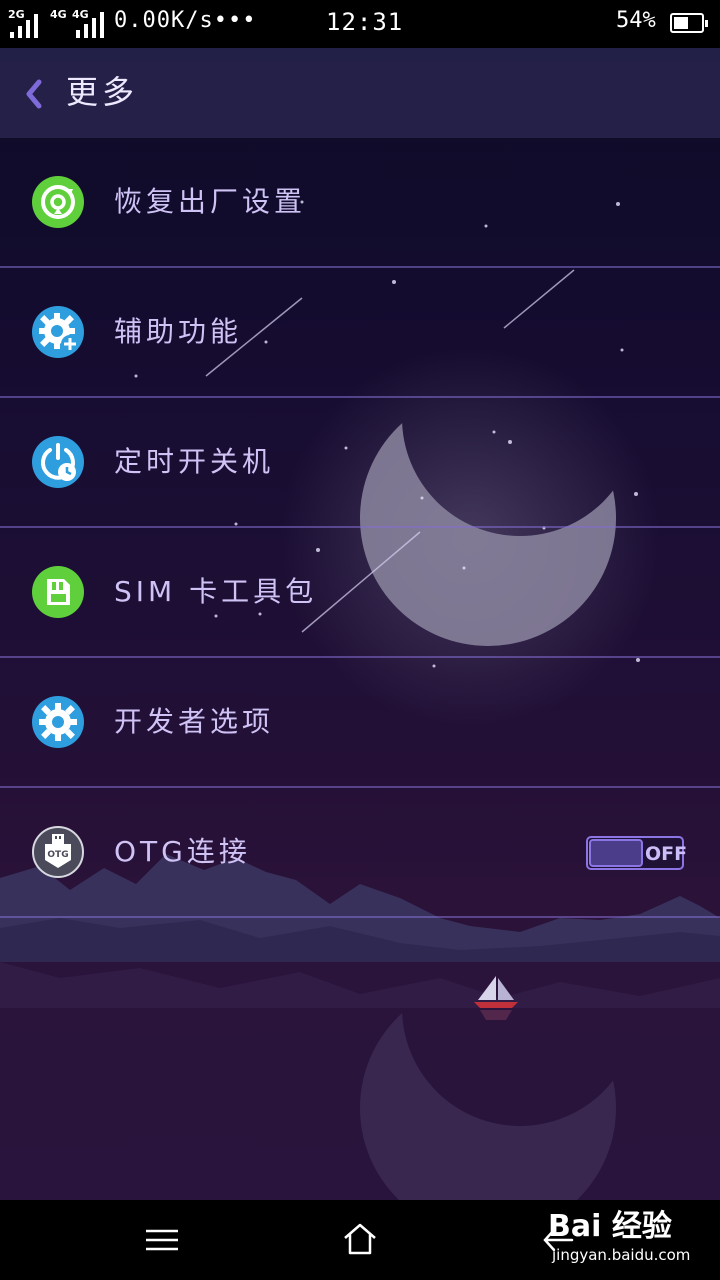  What do you see at coordinates (57, 855) in the screenshot?
I see `svg-text: OTG` at bounding box center [57, 855].